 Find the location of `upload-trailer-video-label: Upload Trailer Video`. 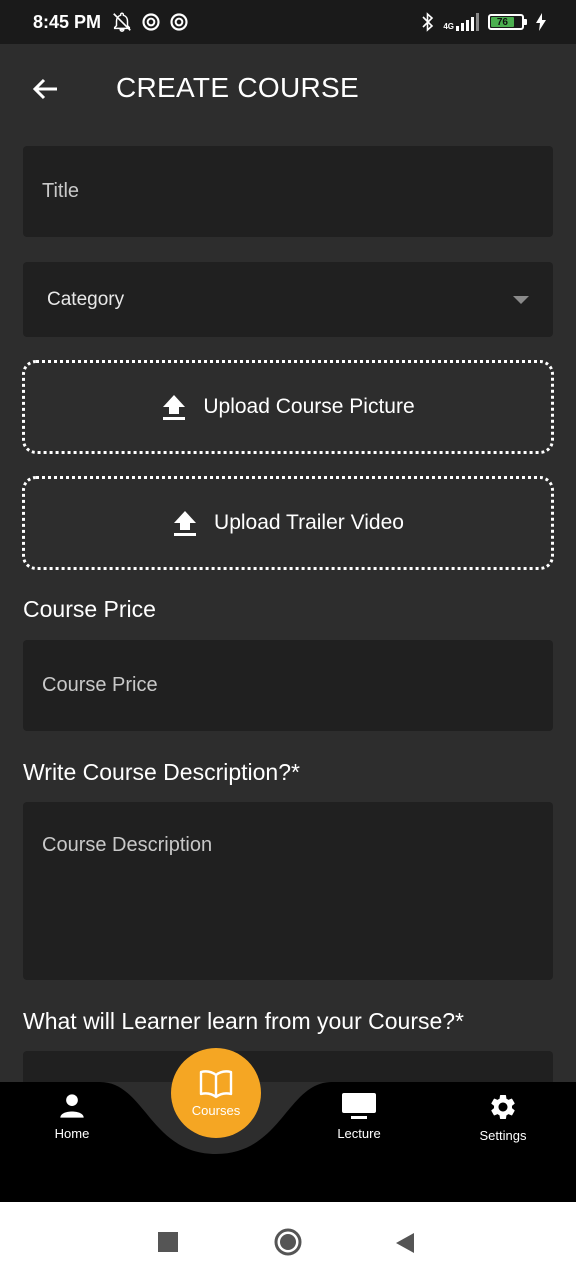

upload-trailer-video-label: Upload Trailer Video is located at coordinates (309, 522).